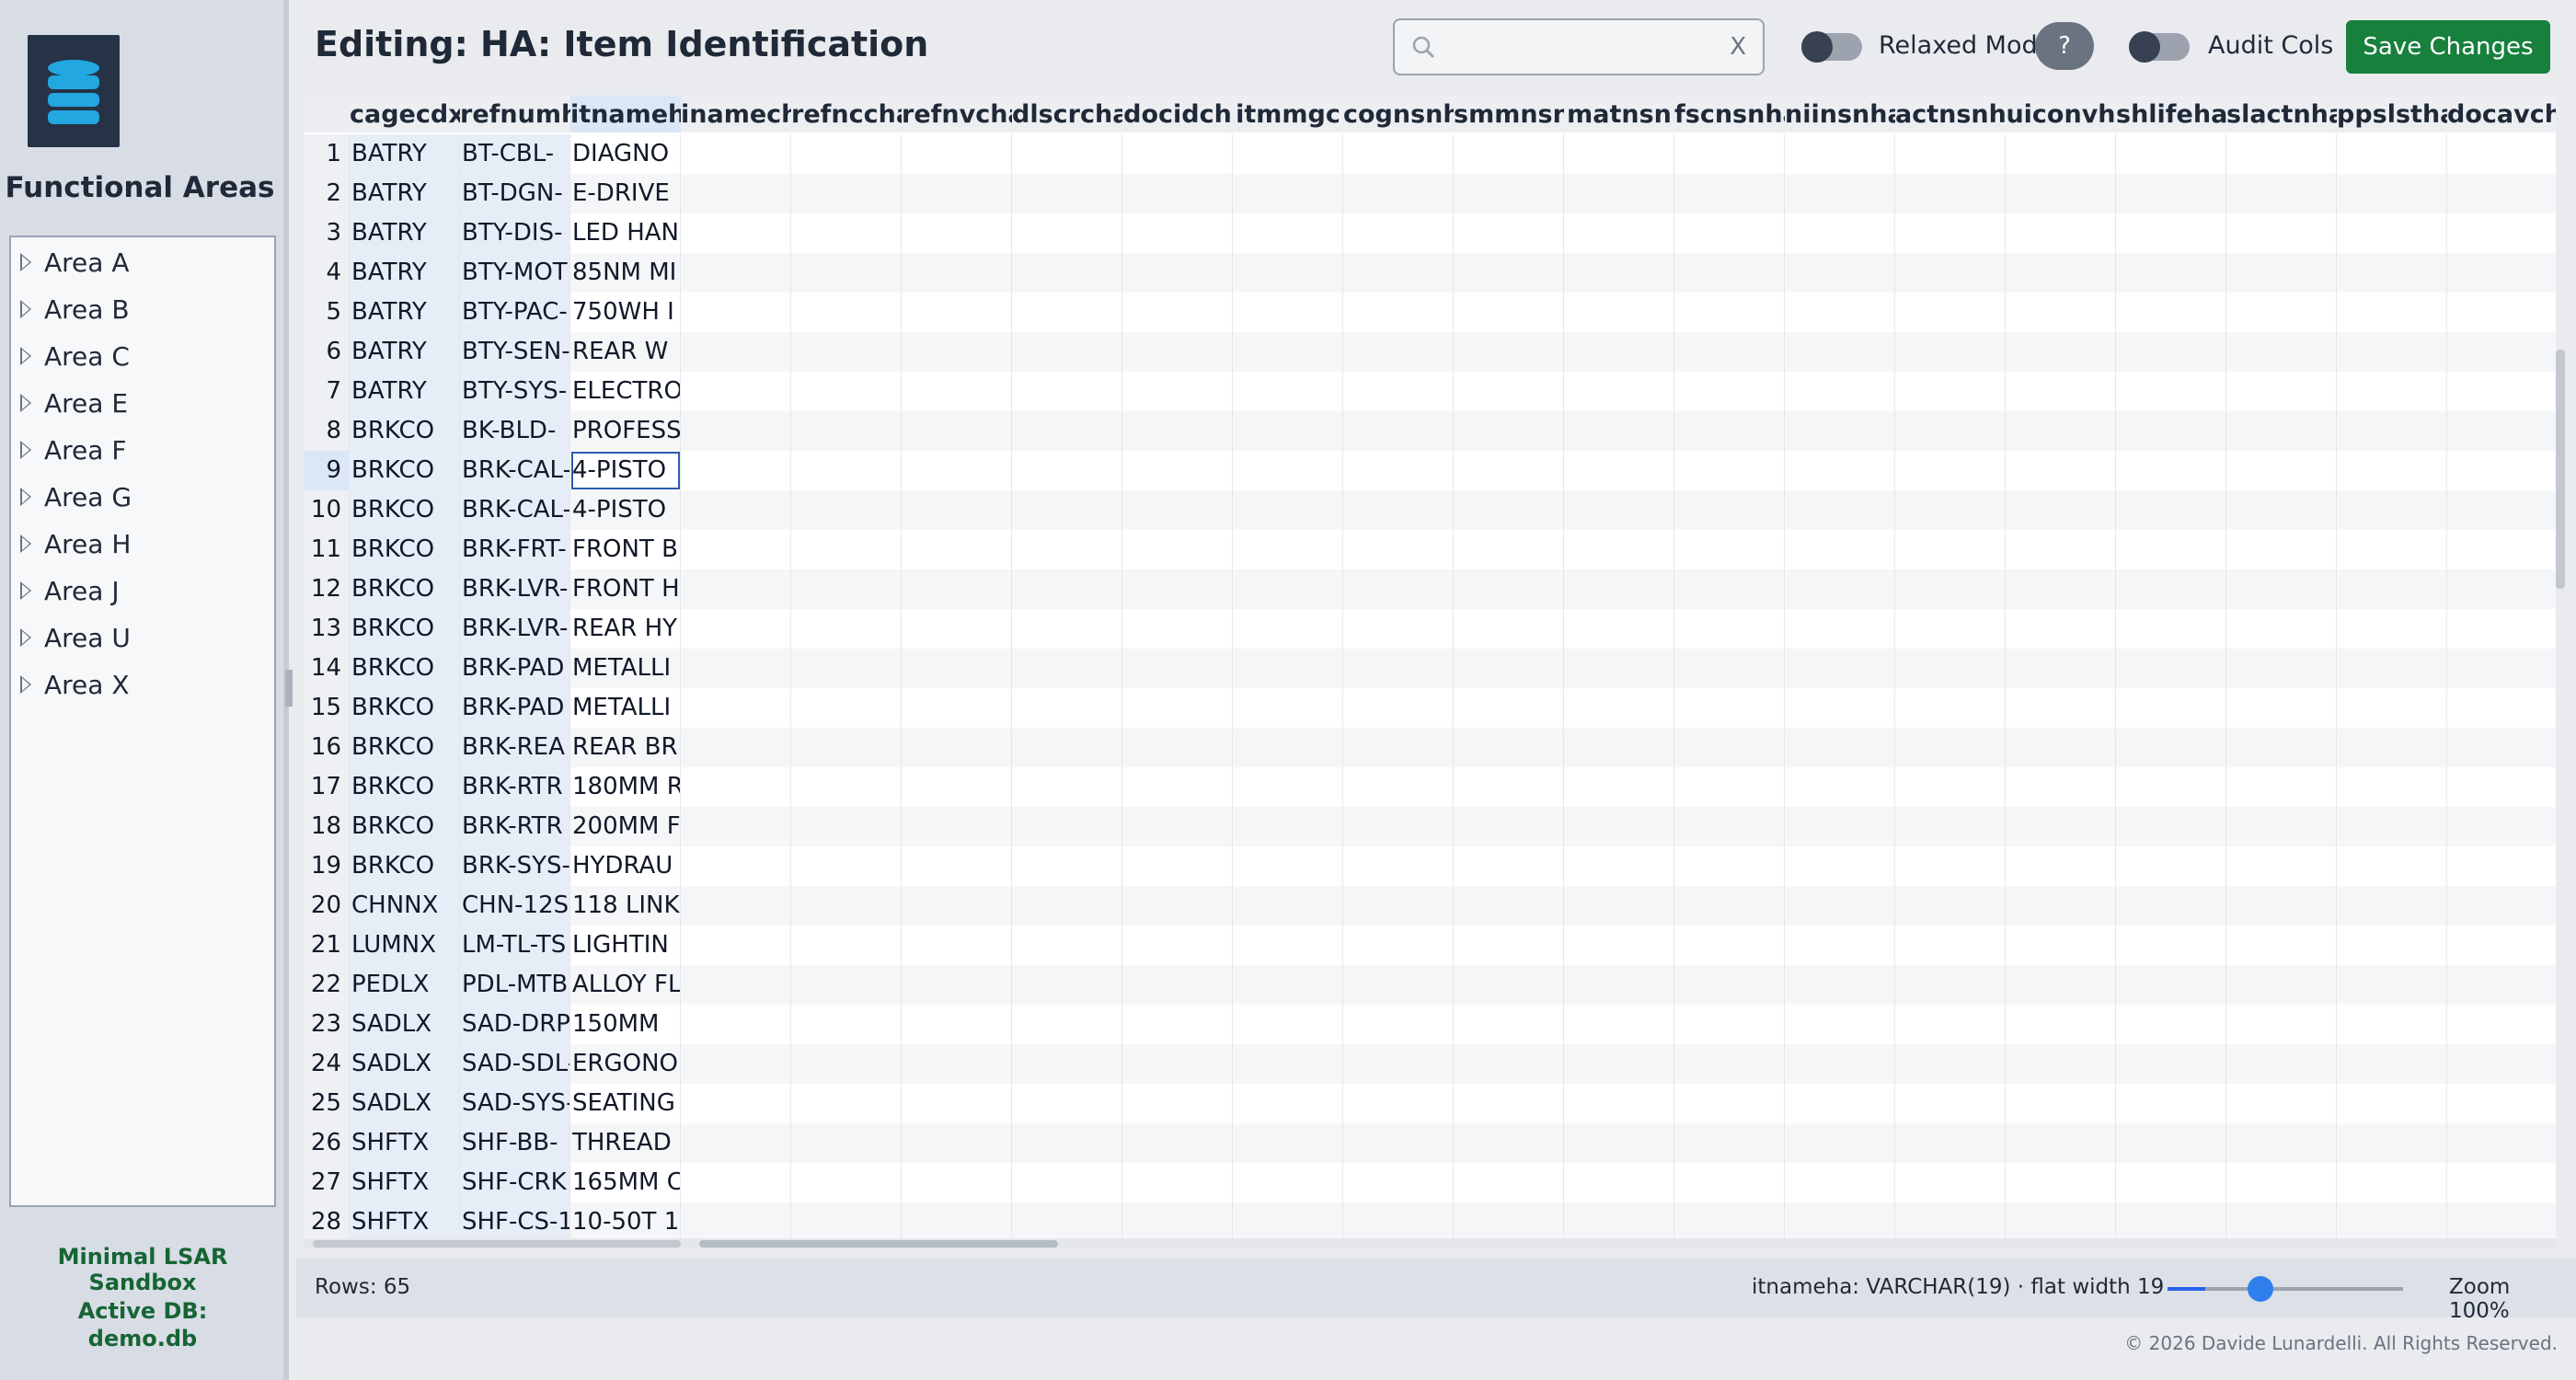  Describe the element at coordinates (25, 450) in the screenshot. I see `expand-triangle-icon` at that location.